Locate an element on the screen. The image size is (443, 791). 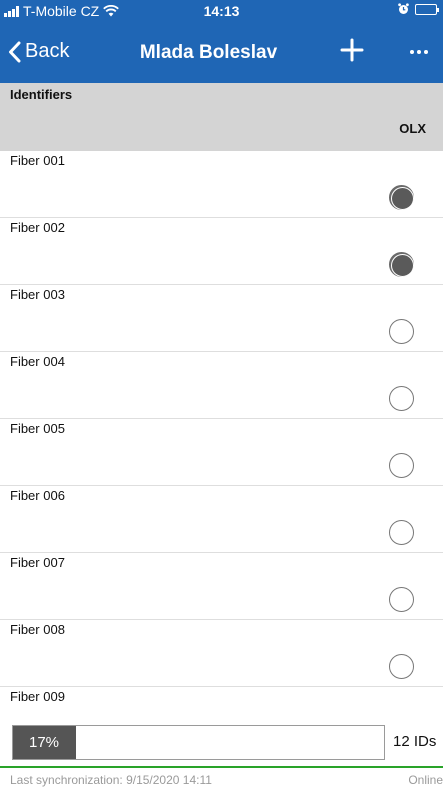
status-bar: T-Mobile CZ 14:13 is located at coordinates (221, 11).